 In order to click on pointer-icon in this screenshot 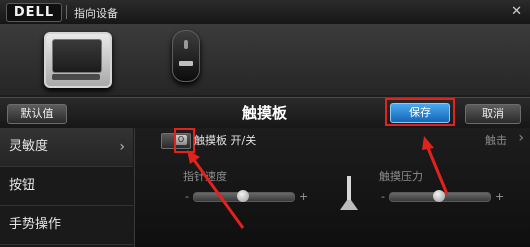, I will do `click(349, 193)`.